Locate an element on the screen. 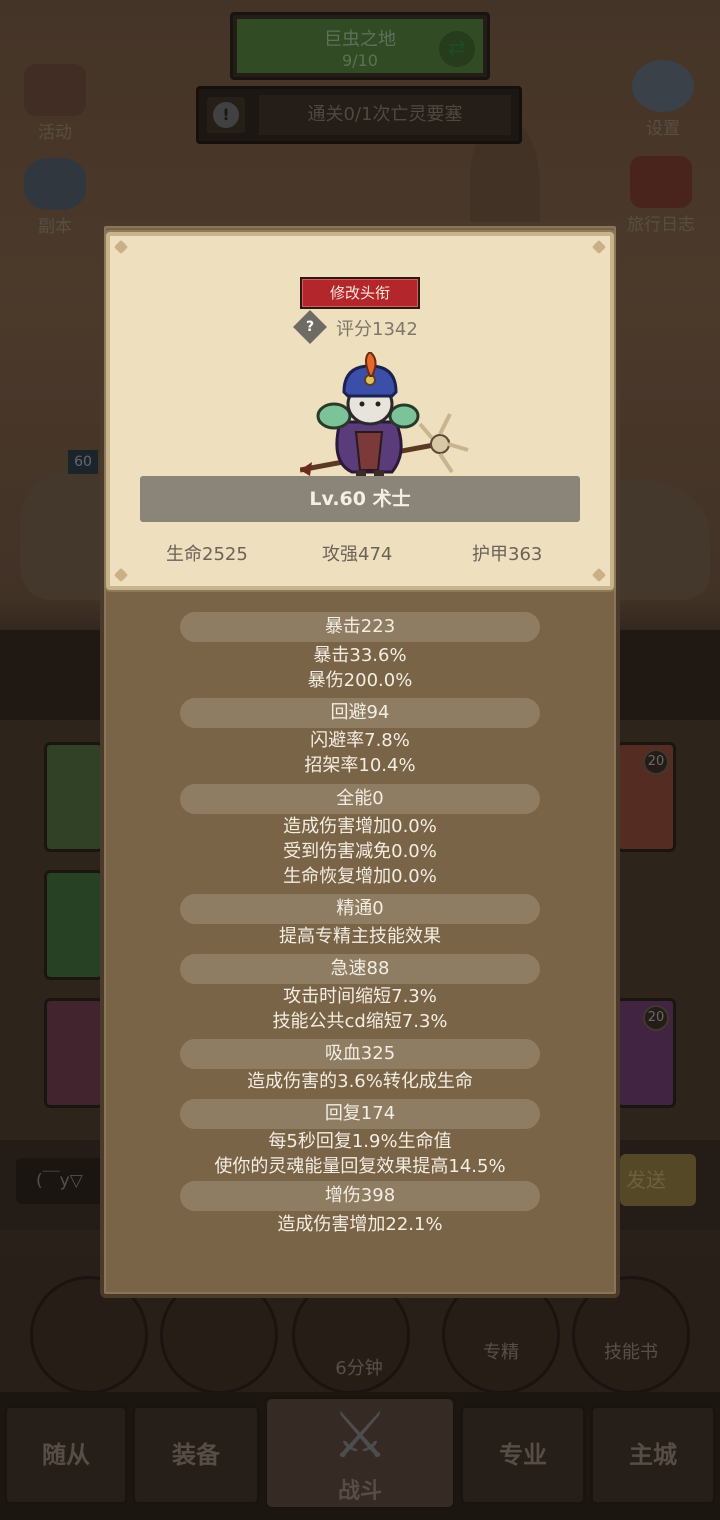  attr-line: 招架率10.4% is located at coordinates (360, 765).